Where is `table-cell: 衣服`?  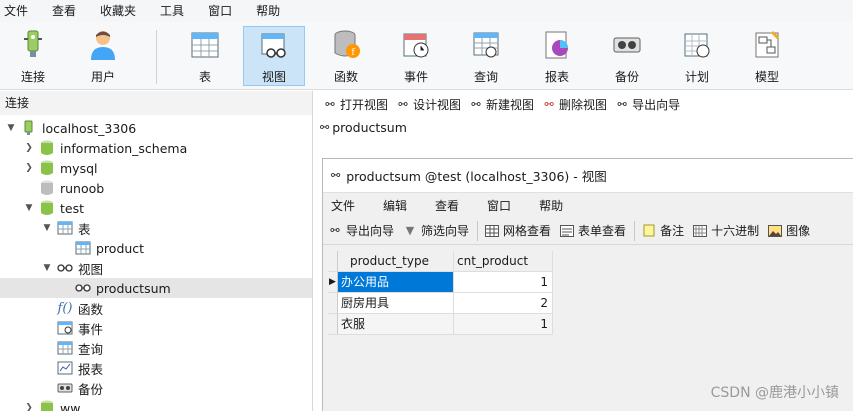 table-cell: 衣服 is located at coordinates (396, 324).